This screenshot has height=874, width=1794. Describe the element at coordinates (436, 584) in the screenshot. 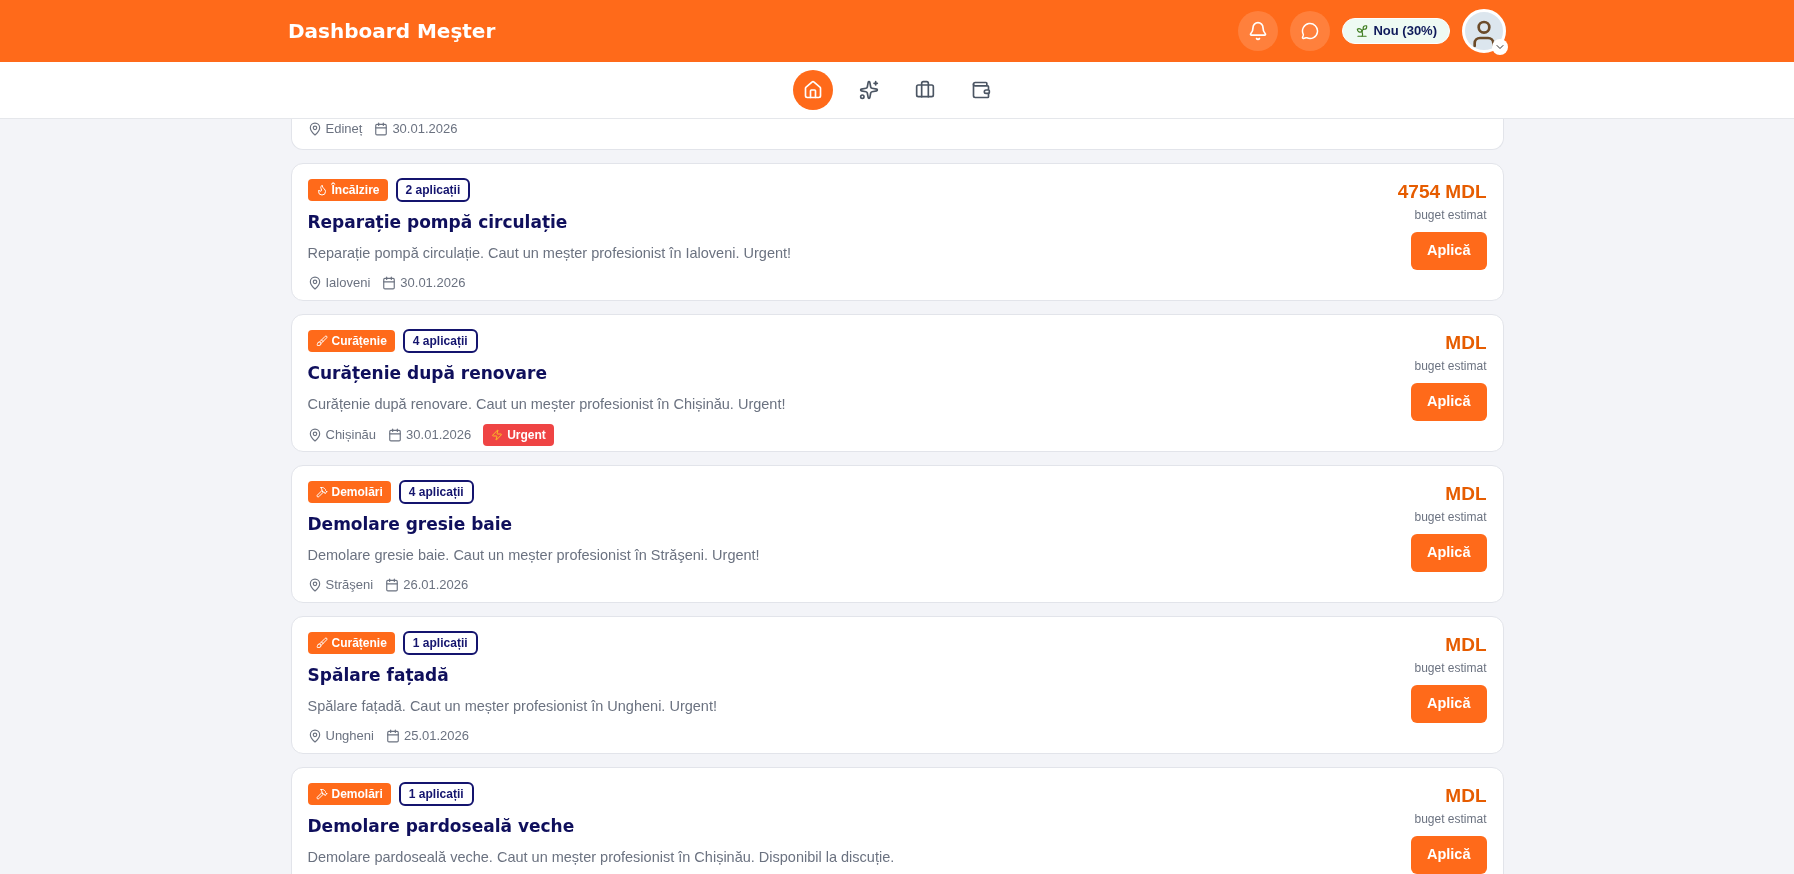

I see `job-date: 26.01.2026` at that location.